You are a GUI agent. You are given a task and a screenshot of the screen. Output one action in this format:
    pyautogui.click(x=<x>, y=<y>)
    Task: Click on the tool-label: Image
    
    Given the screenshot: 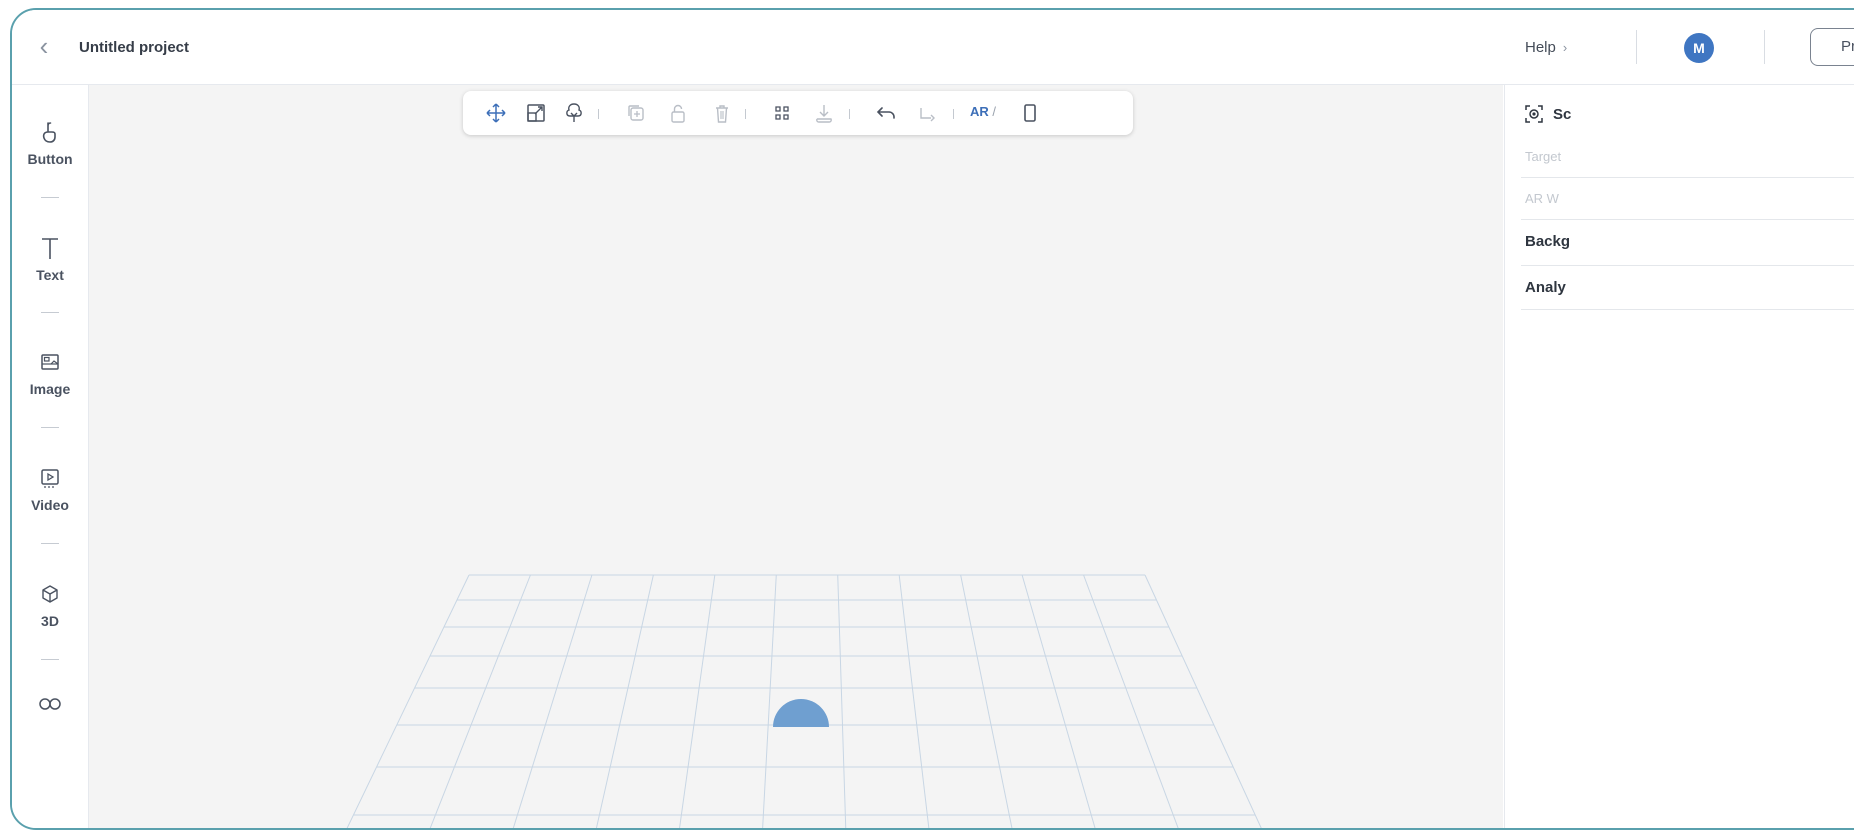 What is the action you would take?
    pyautogui.click(x=50, y=389)
    